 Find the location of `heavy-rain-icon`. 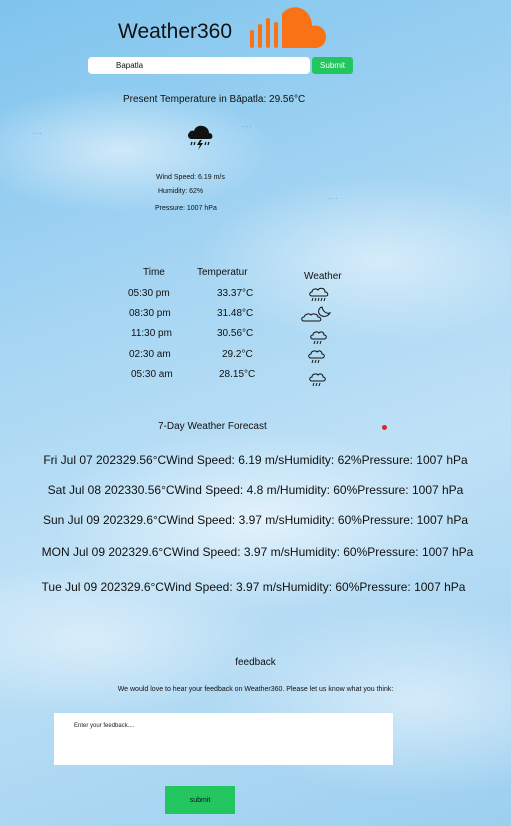

heavy-rain-icon is located at coordinates (319, 294).